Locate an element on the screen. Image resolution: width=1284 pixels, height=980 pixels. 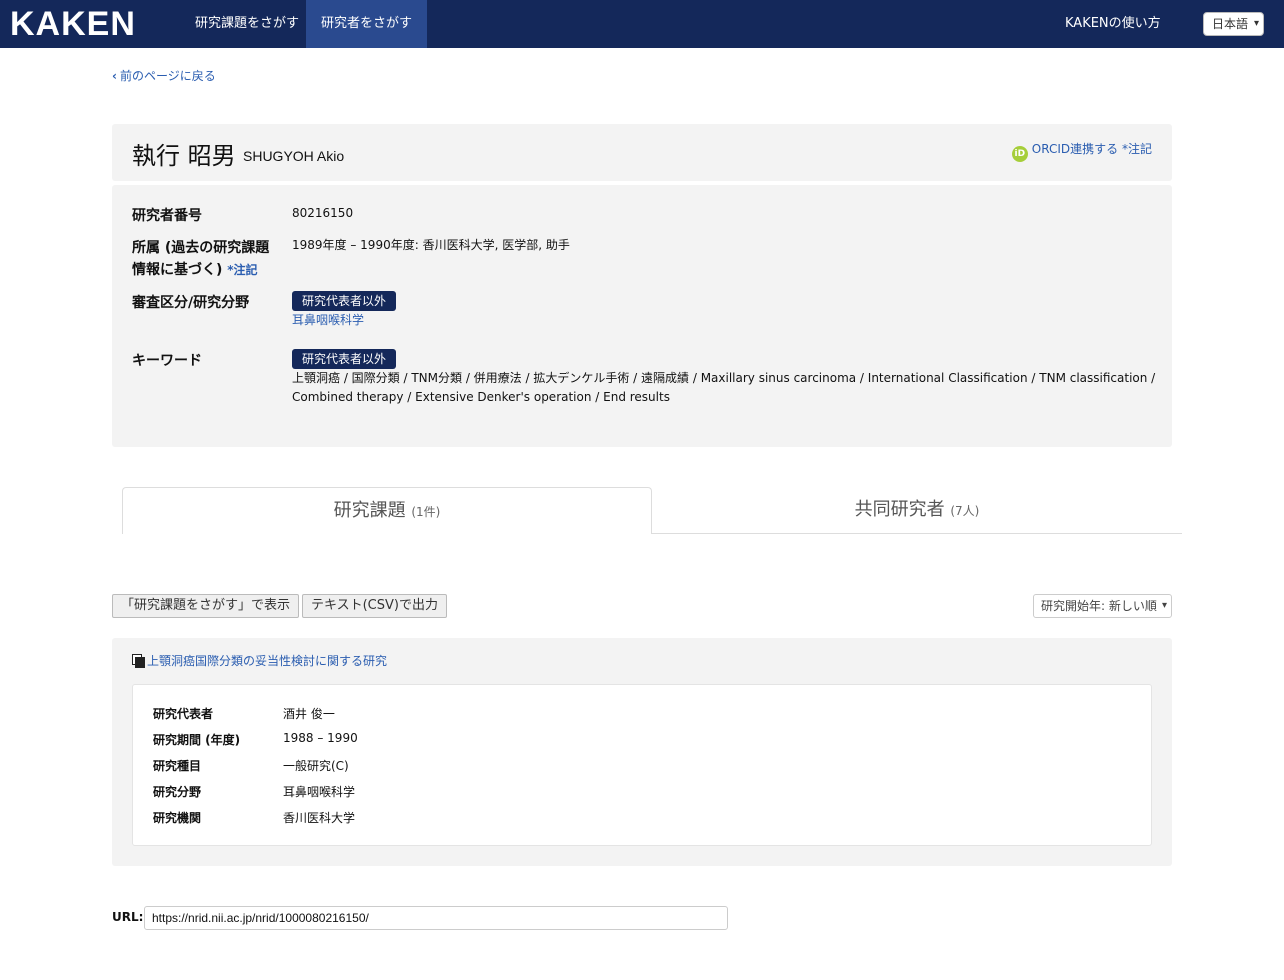
tab-coresearchers-label: 共同研究者 is located at coordinates (899, 509).